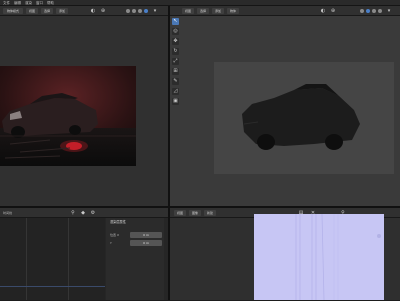  What do you see at coordinates (8, 213) in the screenshot?
I see `timeline-title: 时间线` at bounding box center [8, 213].